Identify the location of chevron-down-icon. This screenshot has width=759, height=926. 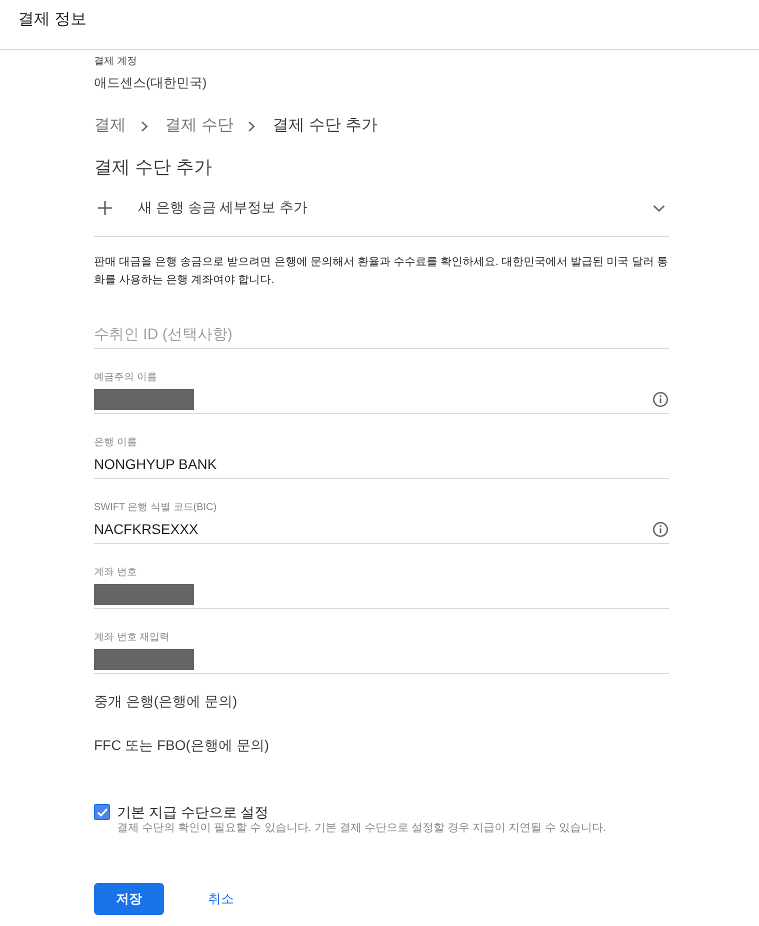
(659, 208).